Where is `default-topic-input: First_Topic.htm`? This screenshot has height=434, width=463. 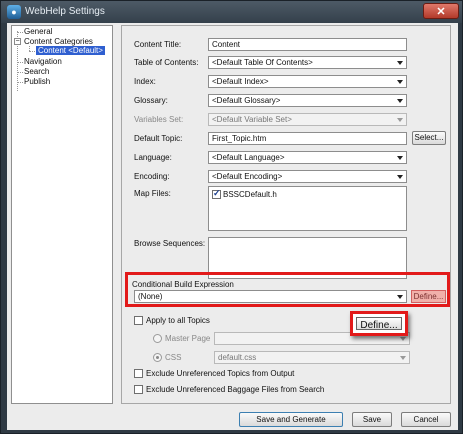
default-topic-input: First_Topic.htm is located at coordinates (307, 138).